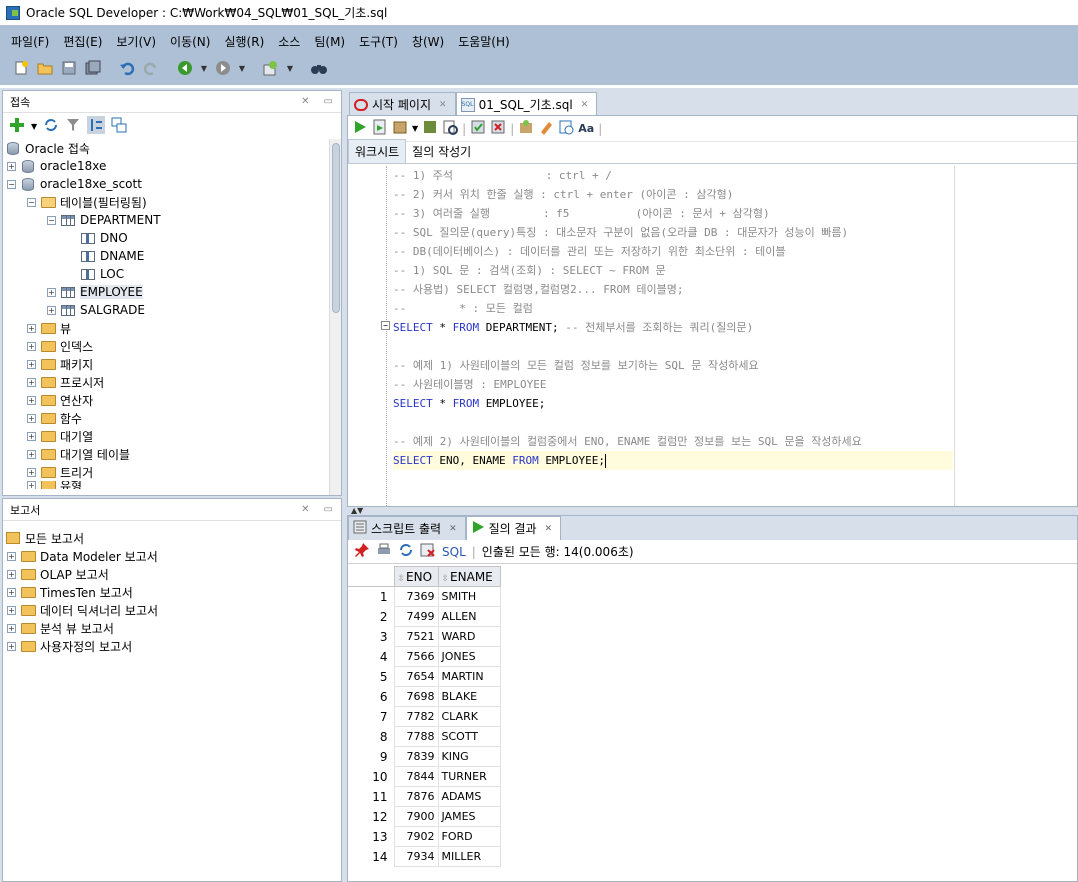 The image size is (1078, 882). I want to click on menu-edit: 편집(E), so click(82, 41).